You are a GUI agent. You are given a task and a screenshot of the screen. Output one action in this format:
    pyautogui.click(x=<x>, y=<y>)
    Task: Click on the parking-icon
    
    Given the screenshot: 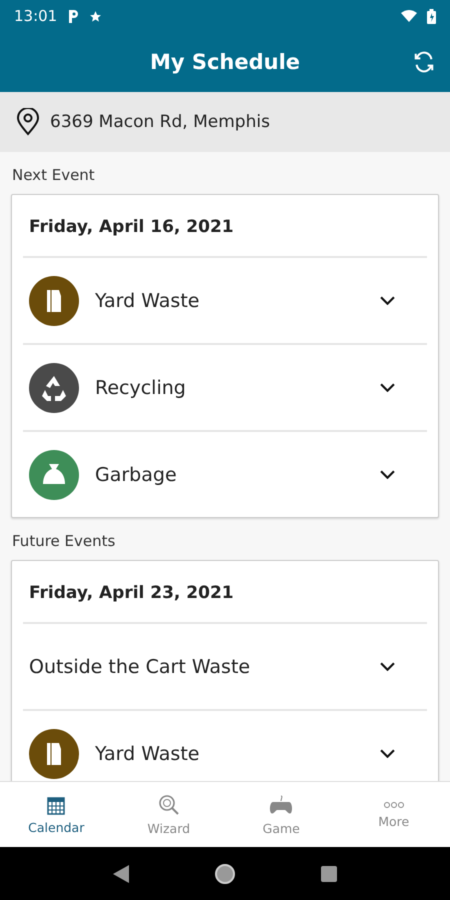 What is the action you would take?
    pyautogui.click(x=73, y=16)
    